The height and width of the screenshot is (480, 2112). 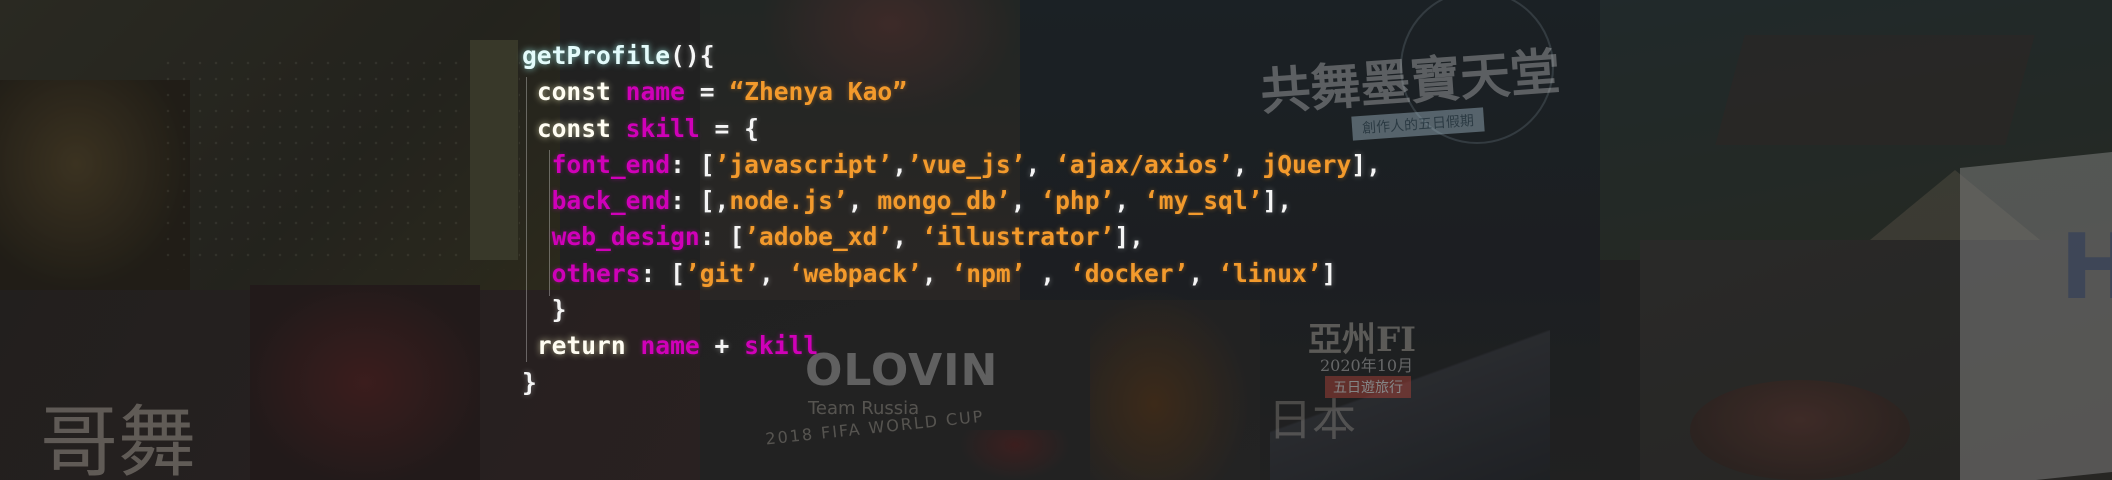 I want to click on string-literal: node.js’, so click(x=788, y=201).